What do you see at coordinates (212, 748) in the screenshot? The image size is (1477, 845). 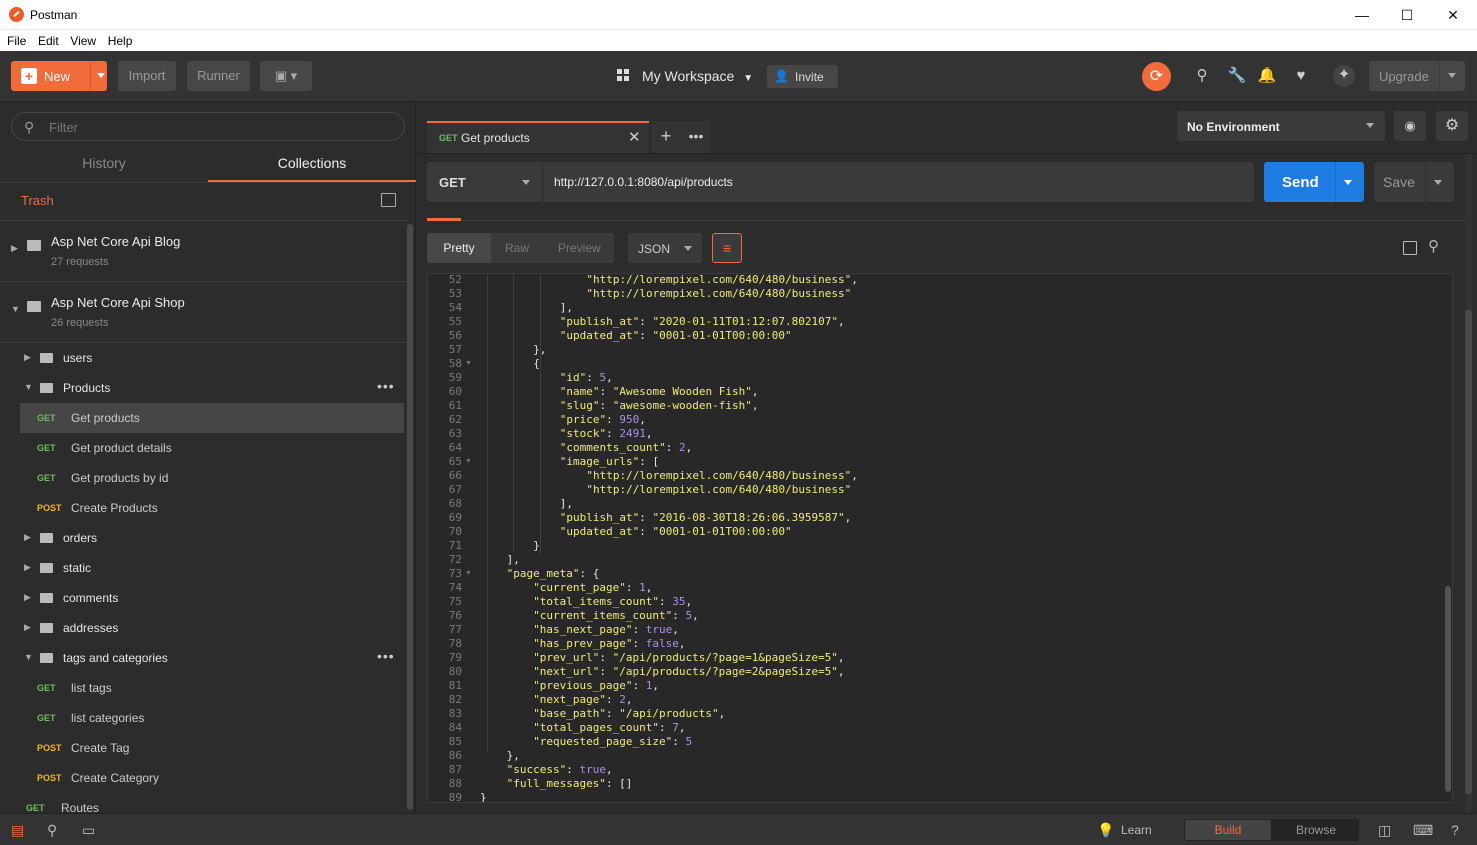 I see `sidebar-request: POST Create Tag` at bounding box center [212, 748].